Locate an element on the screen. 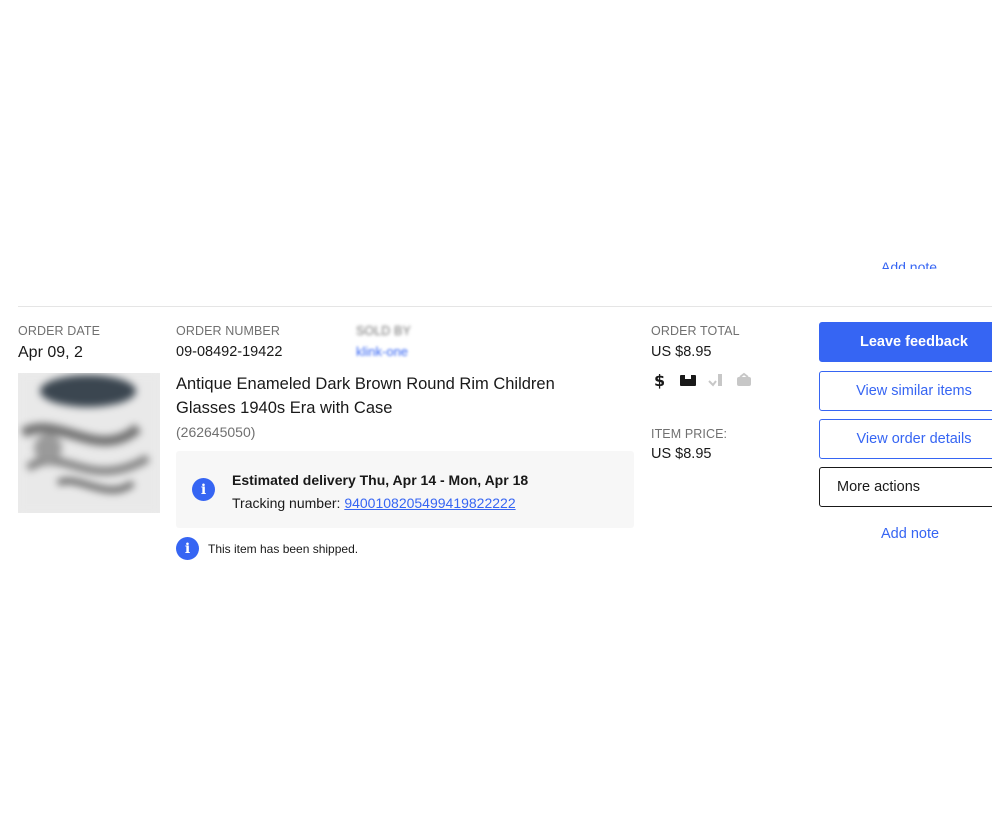 This screenshot has height=816, width=992. item-price-value: US $8.95 is located at coordinates (681, 454).